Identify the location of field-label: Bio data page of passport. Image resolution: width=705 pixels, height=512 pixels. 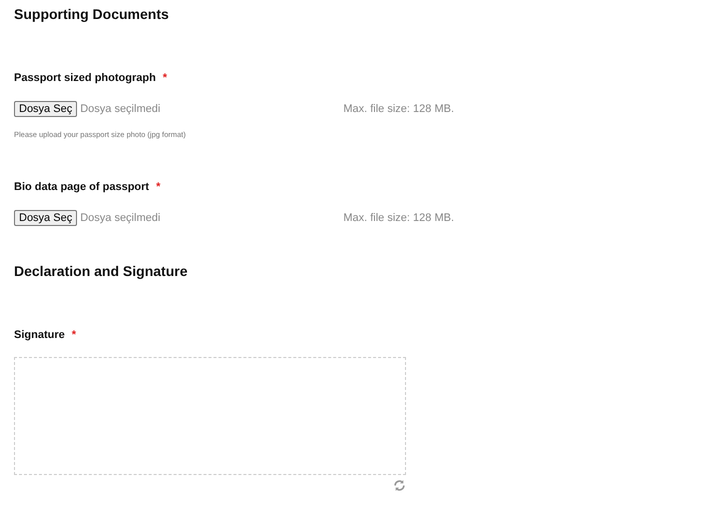
(82, 187).